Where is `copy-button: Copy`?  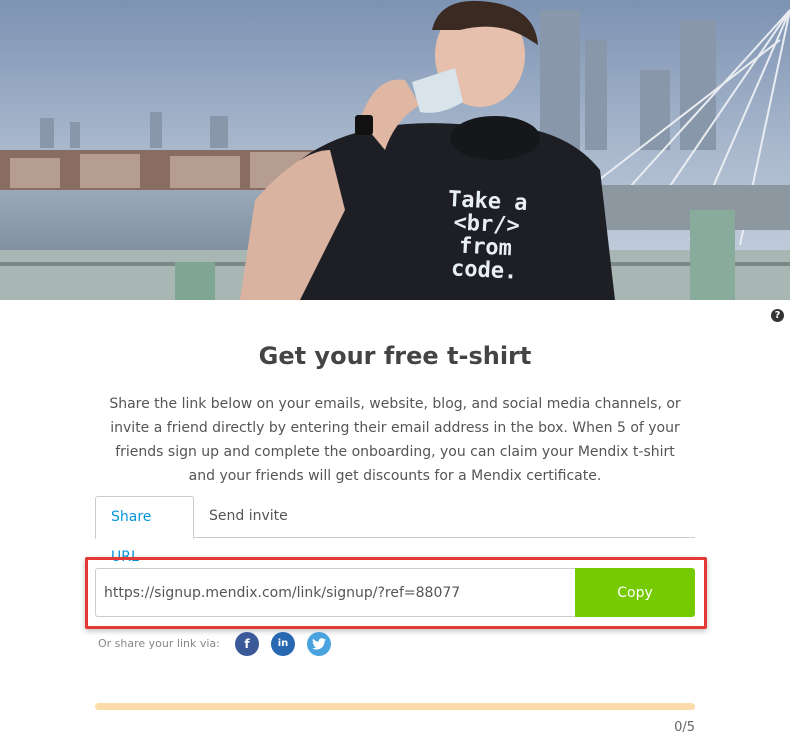 copy-button: Copy is located at coordinates (635, 592).